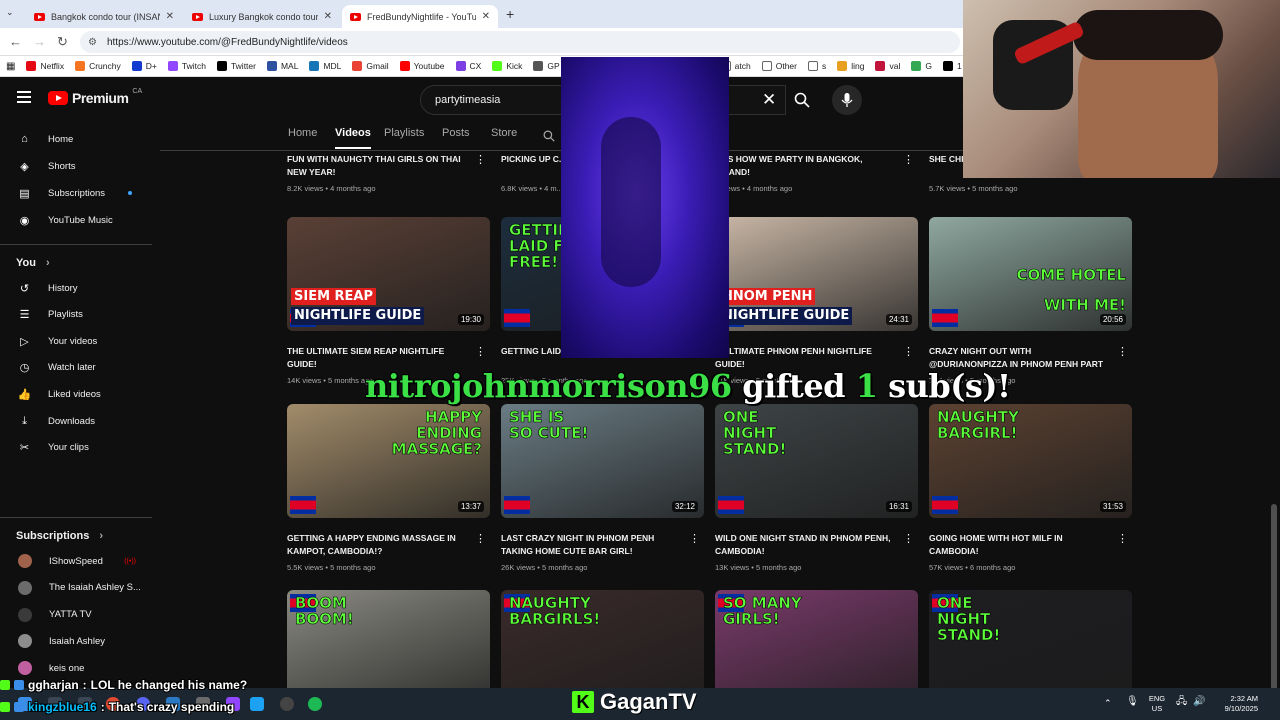 The height and width of the screenshot is (720, 1280). What do you see at coordinates (75, 448) in the screenshot?
I see `sidebar-item-your-clips: ✂ Your clips` at bounding box center [75, 448].